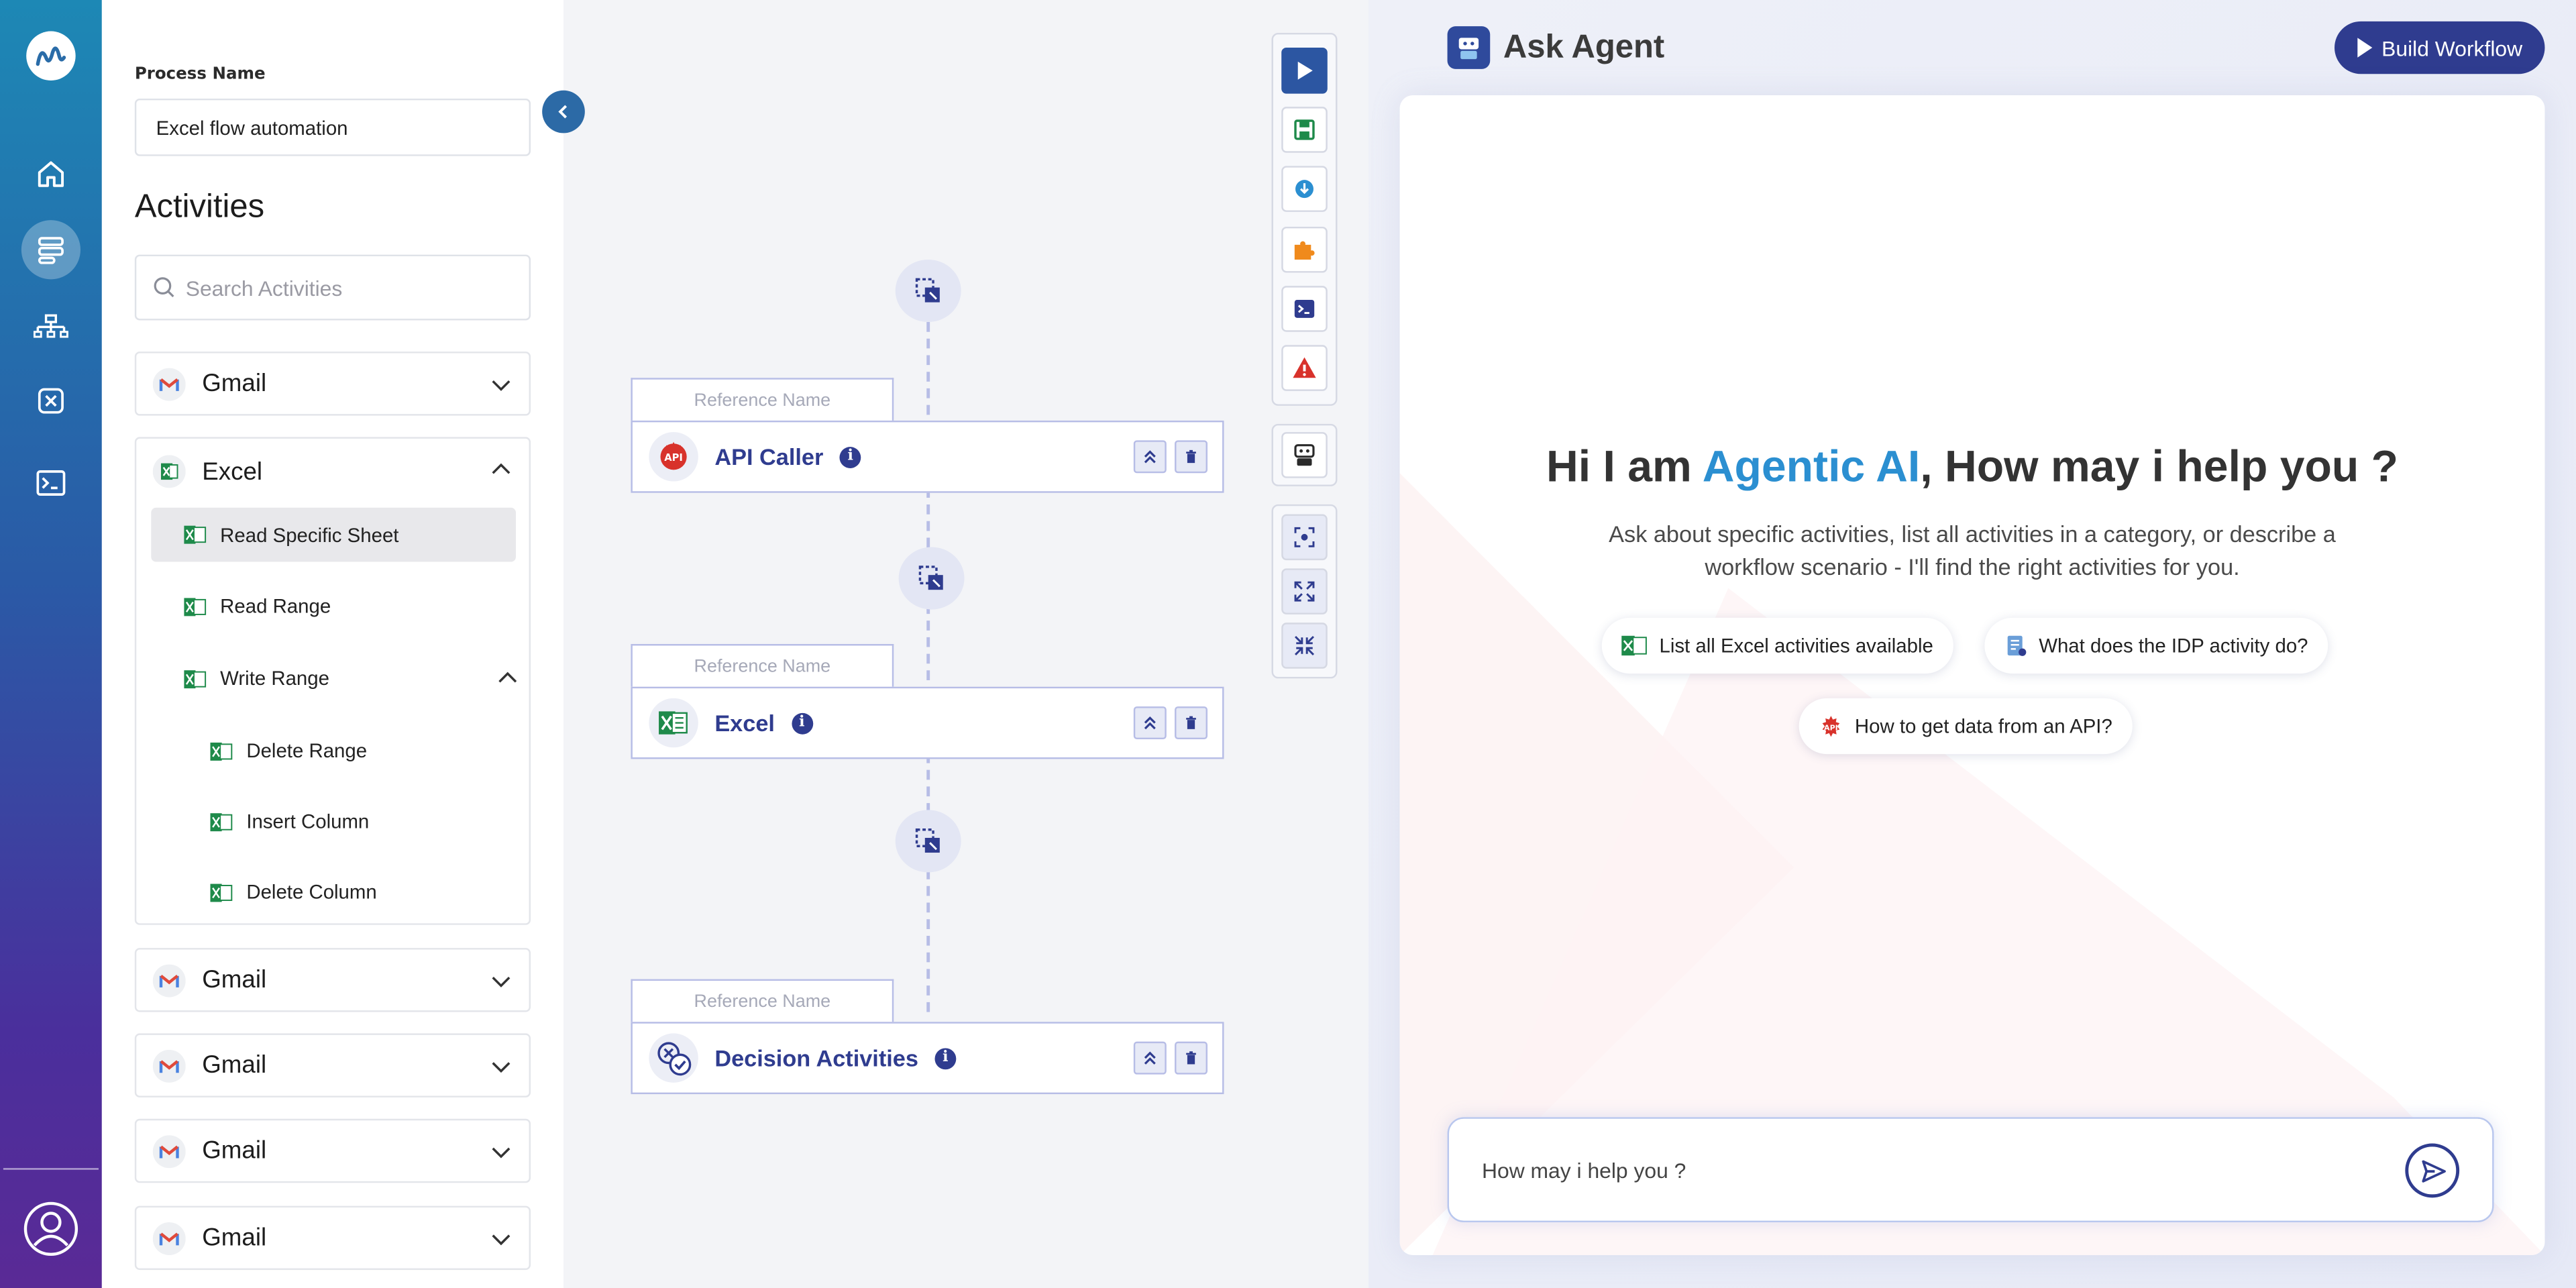 The width and height of the screenshot is (2576, 1288). Describe the element at coordinates (769, 456) in the screenshot. I see `activity-name: API Caller` at that location.